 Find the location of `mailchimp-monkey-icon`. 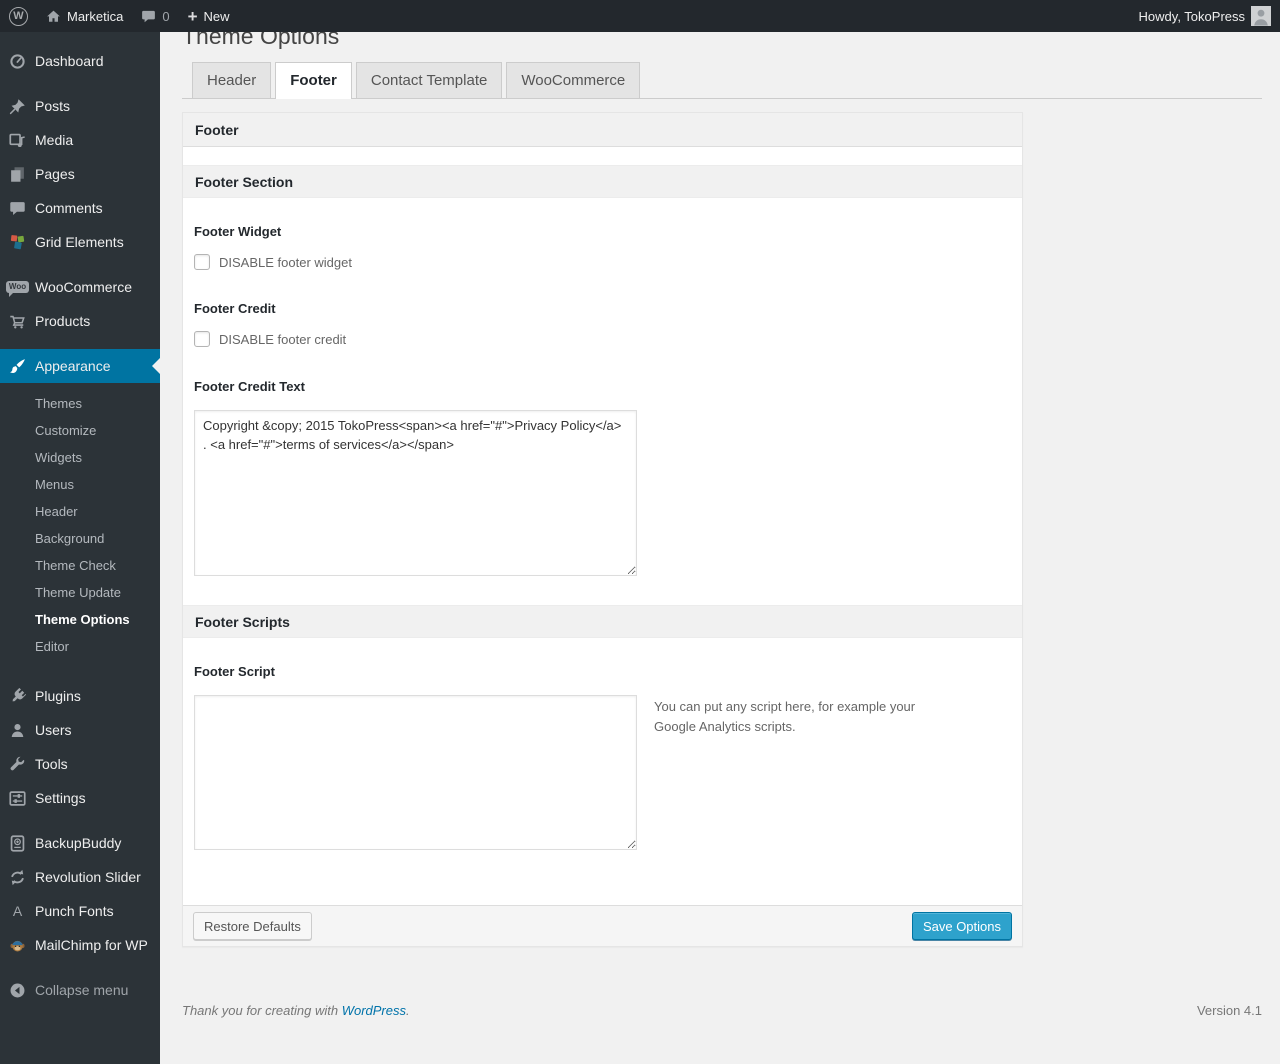

mailchimp-monkey-icon is located at coordinates (17, 945).